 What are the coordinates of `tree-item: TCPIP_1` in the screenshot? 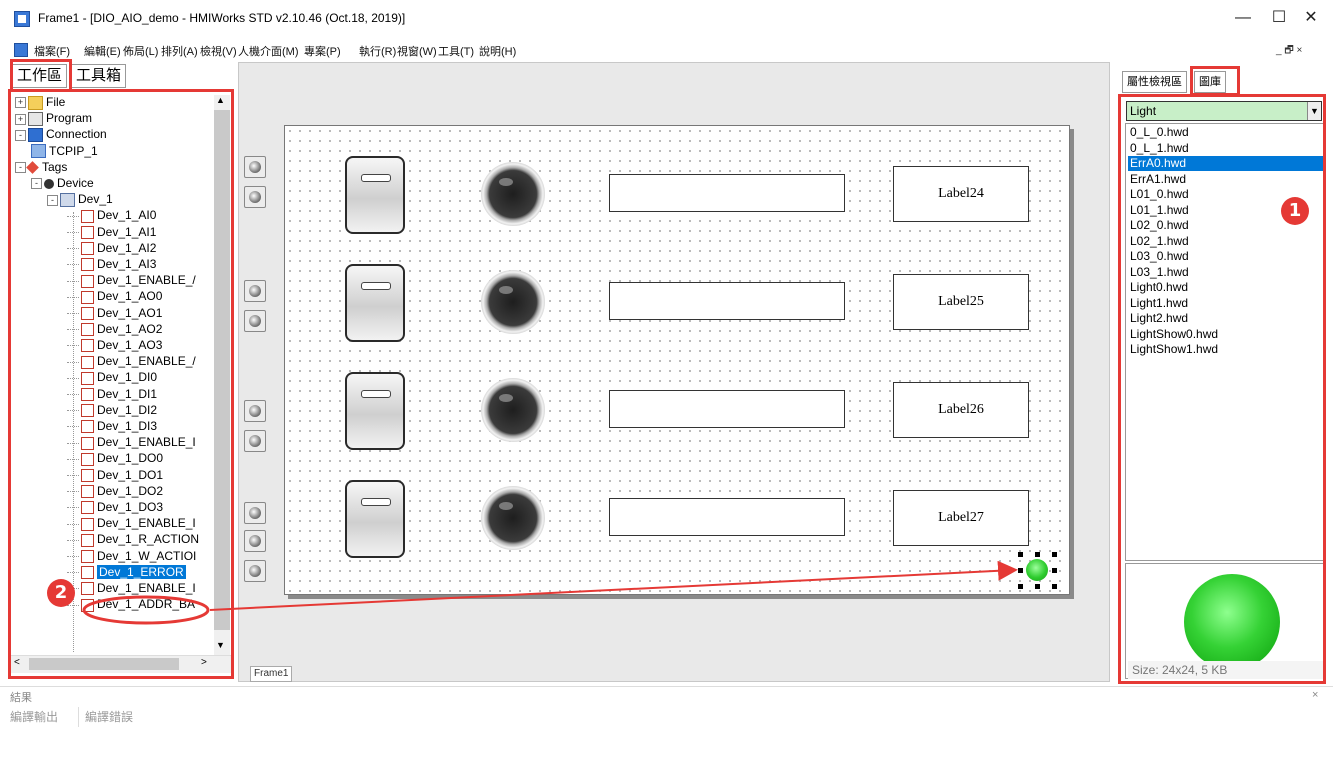 It's located at (64, 151).